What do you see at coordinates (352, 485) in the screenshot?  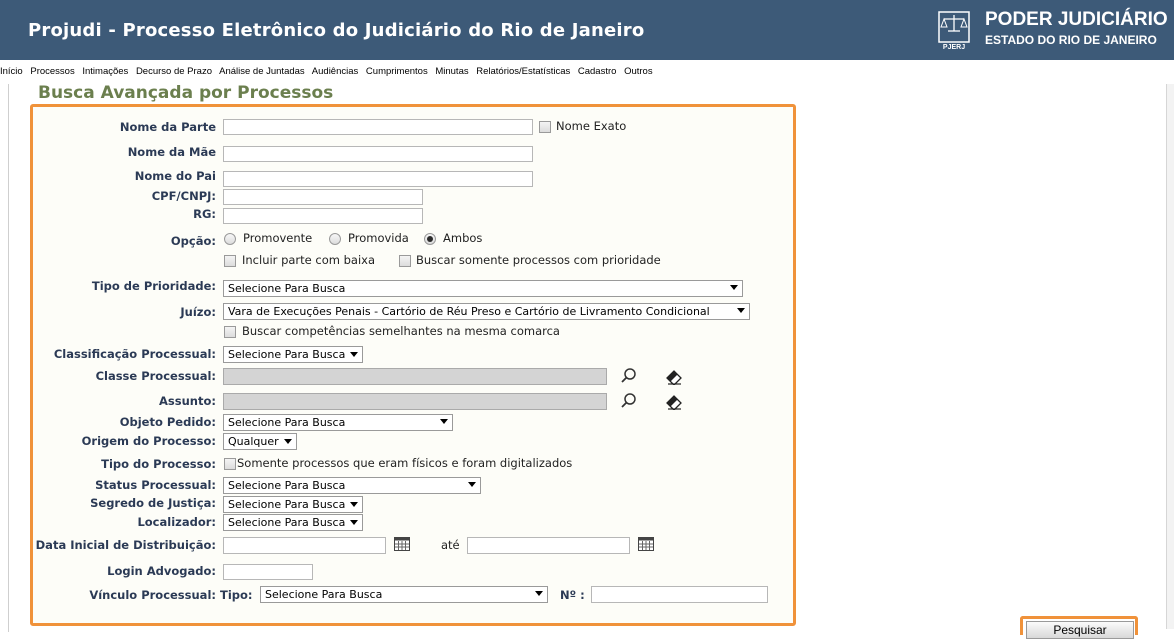 I see `status-select: Selecione Para Busca` at bounding box center [352, 485].